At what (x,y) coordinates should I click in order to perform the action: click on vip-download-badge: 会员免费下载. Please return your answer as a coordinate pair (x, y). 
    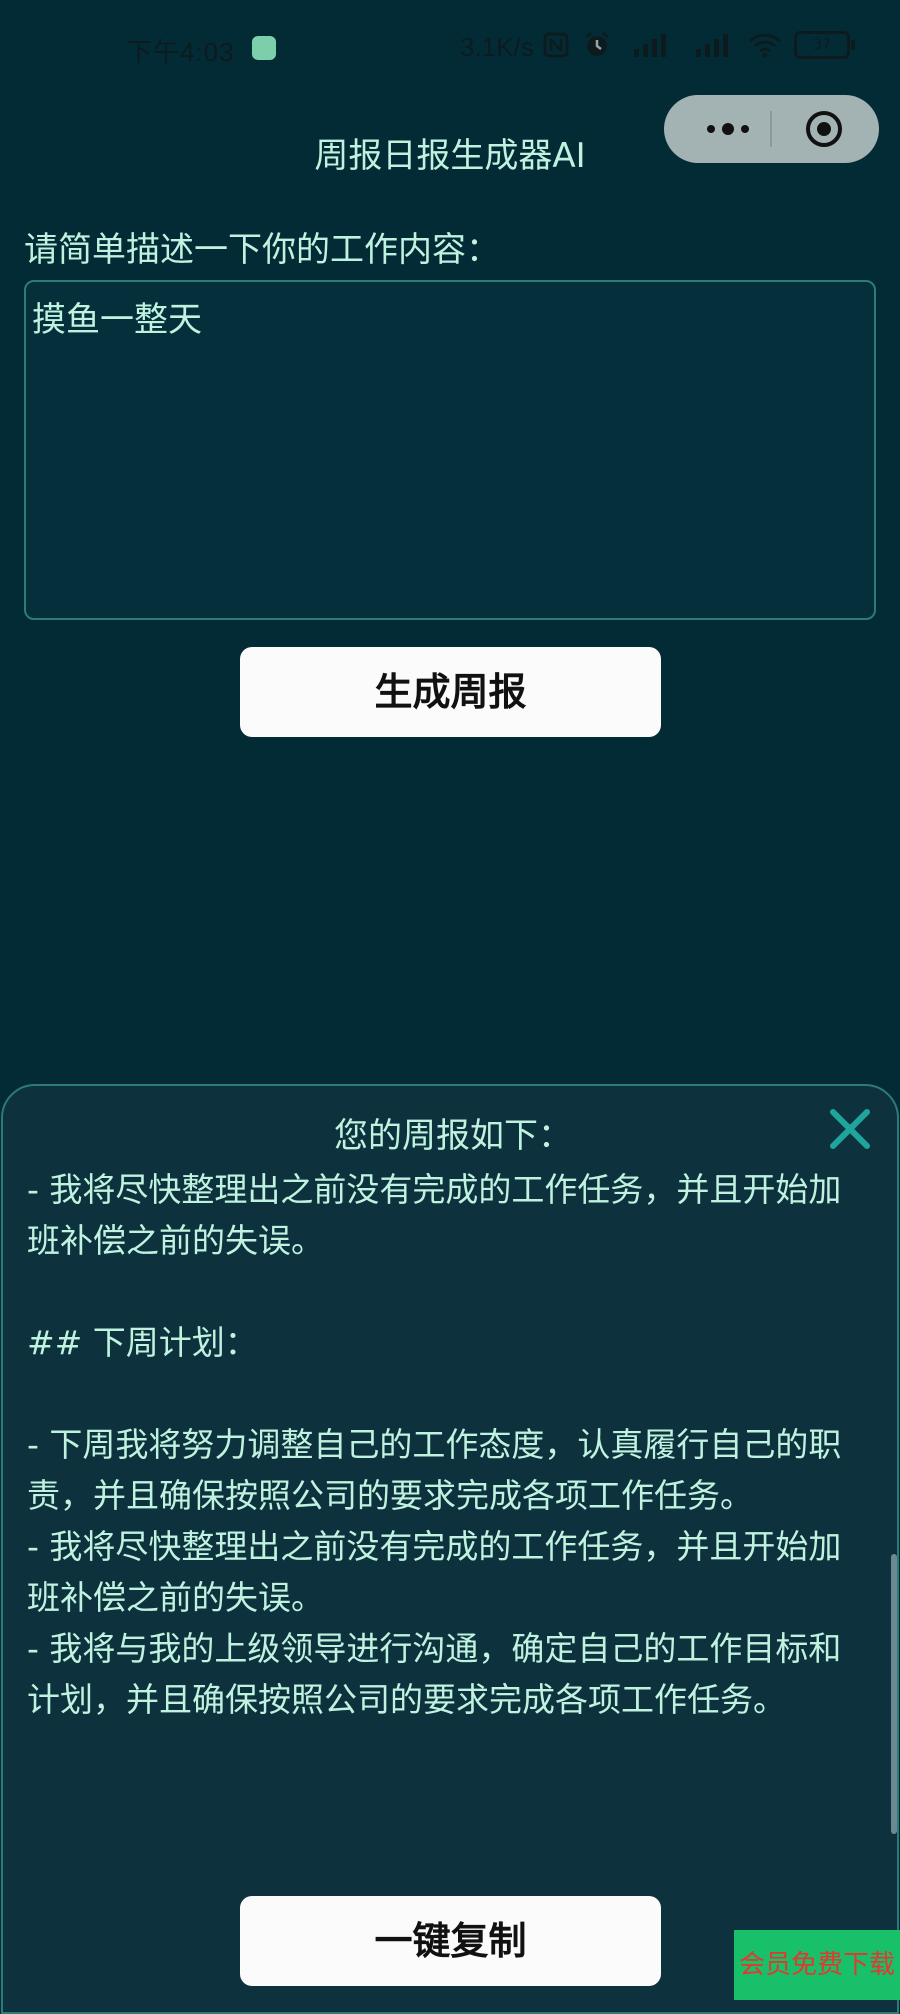
    Looking at the image, I should click on (817, 1965).